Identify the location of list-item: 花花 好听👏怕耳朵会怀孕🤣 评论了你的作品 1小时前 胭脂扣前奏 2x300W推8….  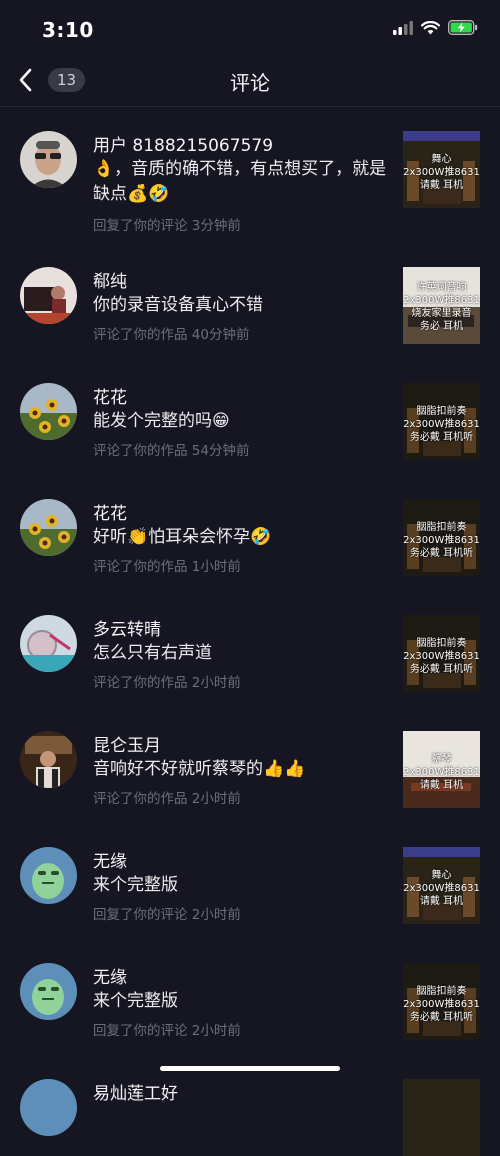
(250, 533).